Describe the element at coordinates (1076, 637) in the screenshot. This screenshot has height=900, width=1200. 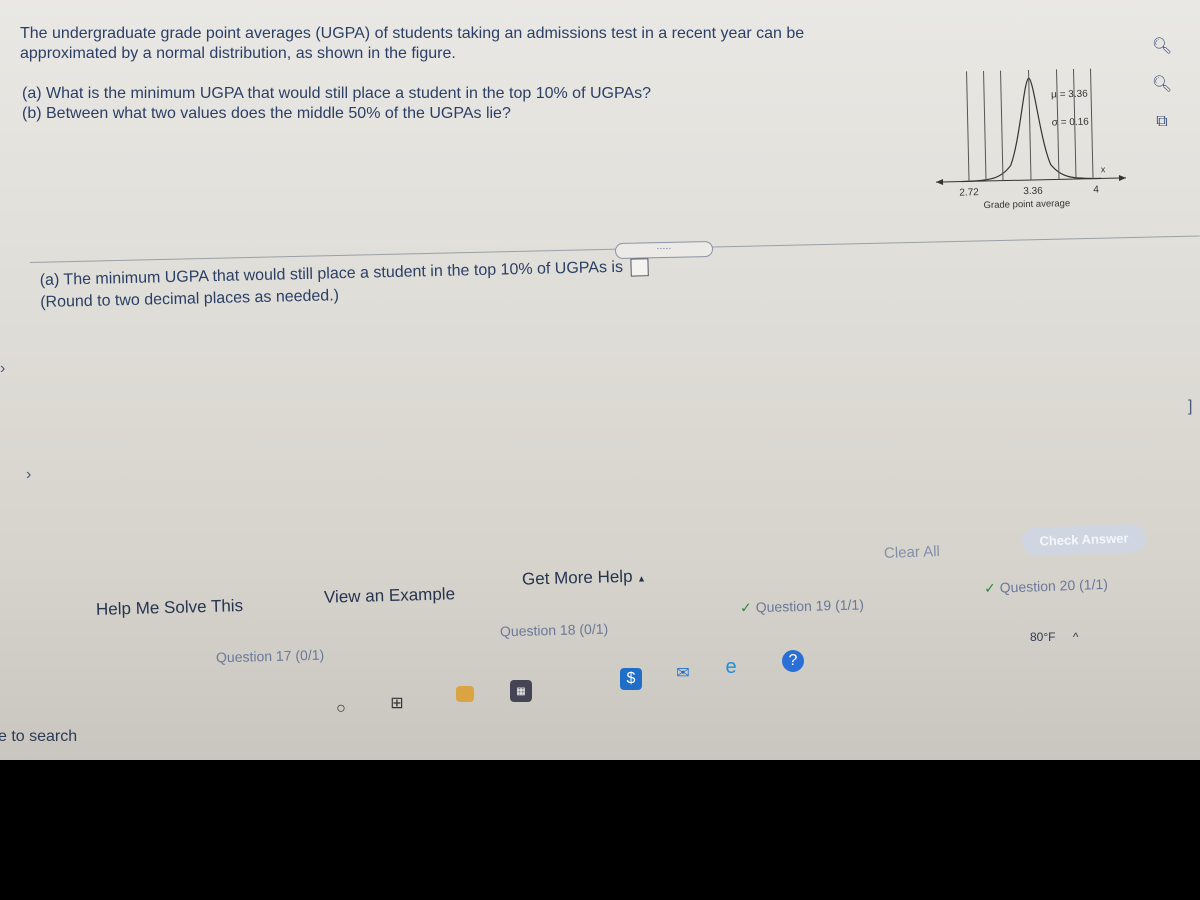
I see `chevron-up-icon: ^` at that location.